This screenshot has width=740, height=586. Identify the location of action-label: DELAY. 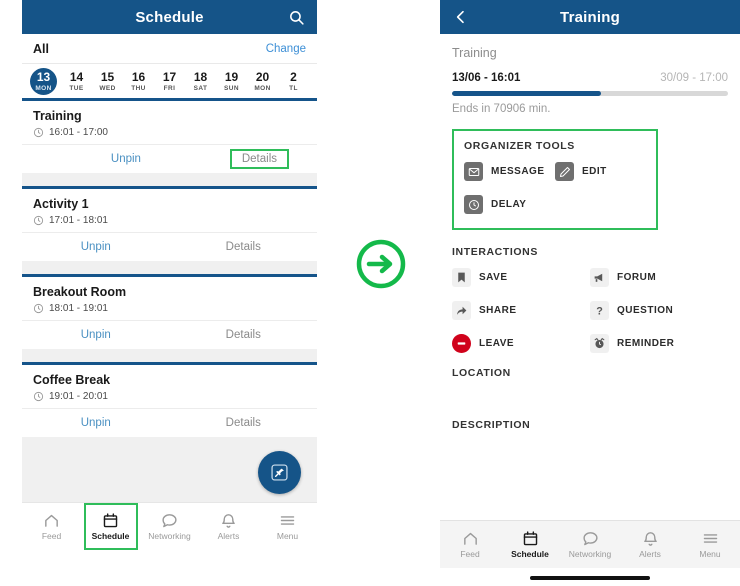
(509, 204).